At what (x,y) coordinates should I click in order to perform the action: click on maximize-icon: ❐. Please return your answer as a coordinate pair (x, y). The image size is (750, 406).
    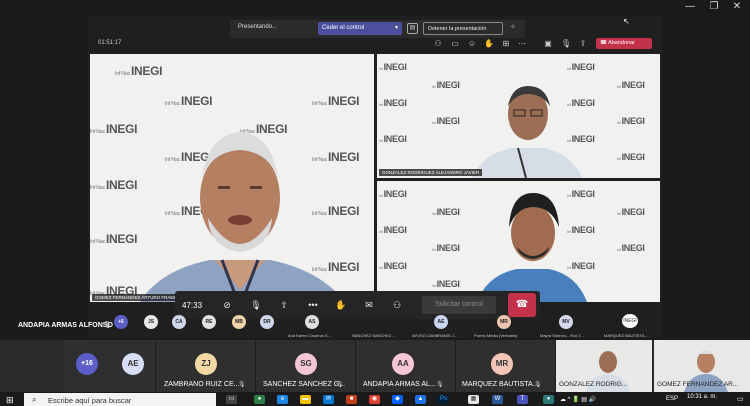
    Looking at the image, I should click on (714, 7).